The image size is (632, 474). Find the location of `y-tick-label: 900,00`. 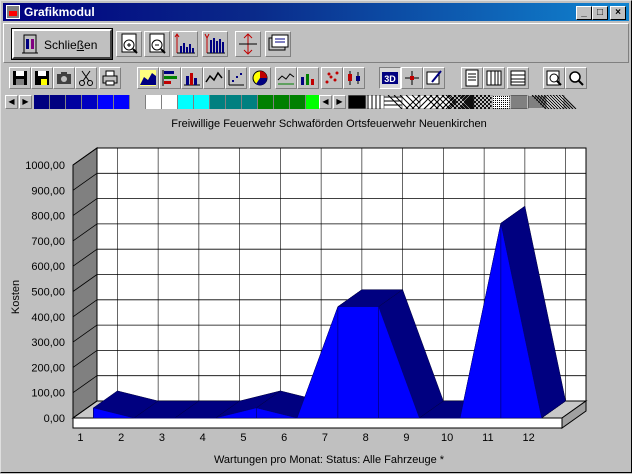

y-tick-label: 900,00 is located at coordinates (48, 191).